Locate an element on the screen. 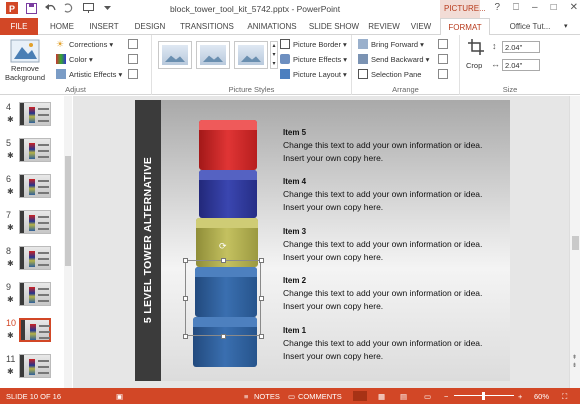 This screenshot has width=580, height=404. item-title: Item 2 is located at coordinates (294, 280).